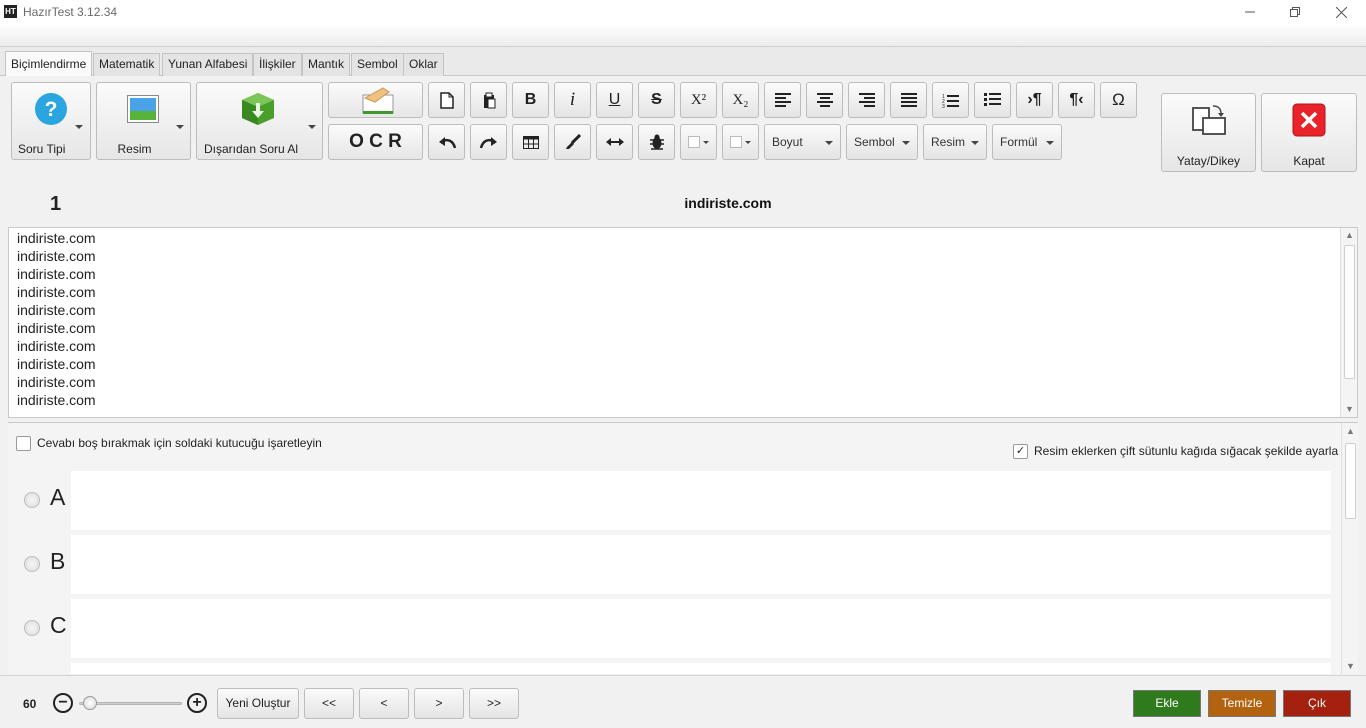 The height and width of the screenshot is (728, 1366). Describe the element at coordinates (740, 142) in the screenshot. I see `highlight-color-button` at that location.